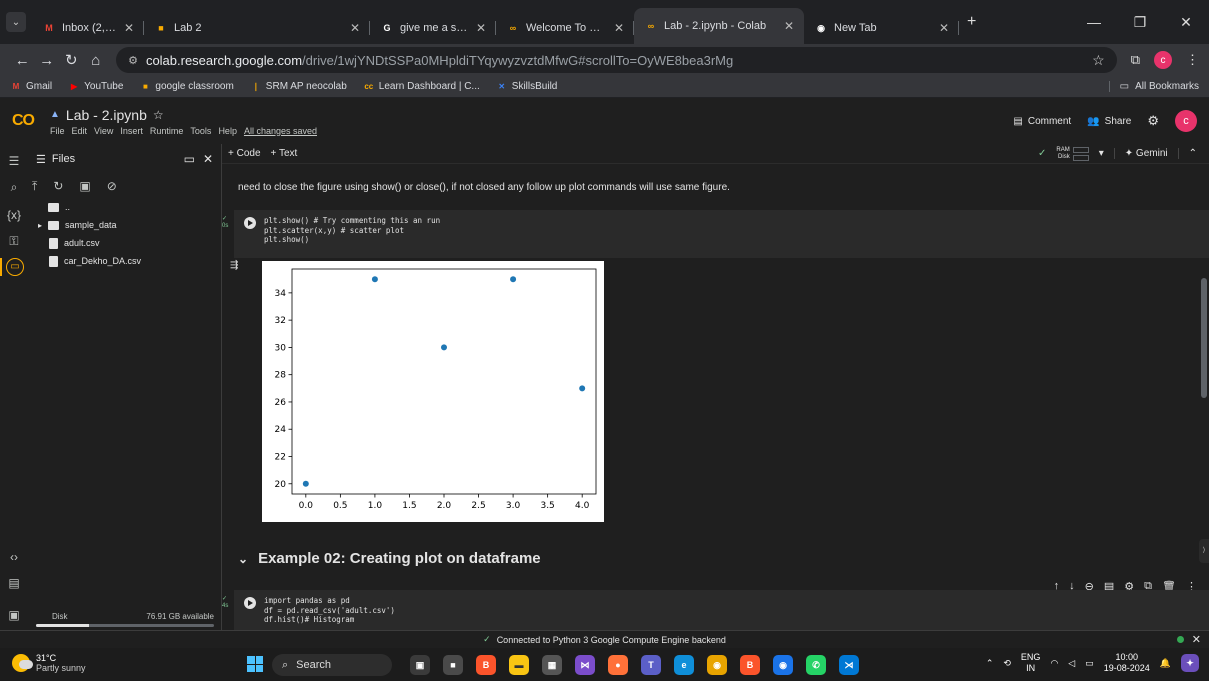 The image size is (1209, 681). What do you see at coordinates (1109, 121) in the screenshot?
I see `share-button: 👥 Share` at bounding box center [1109, 121].